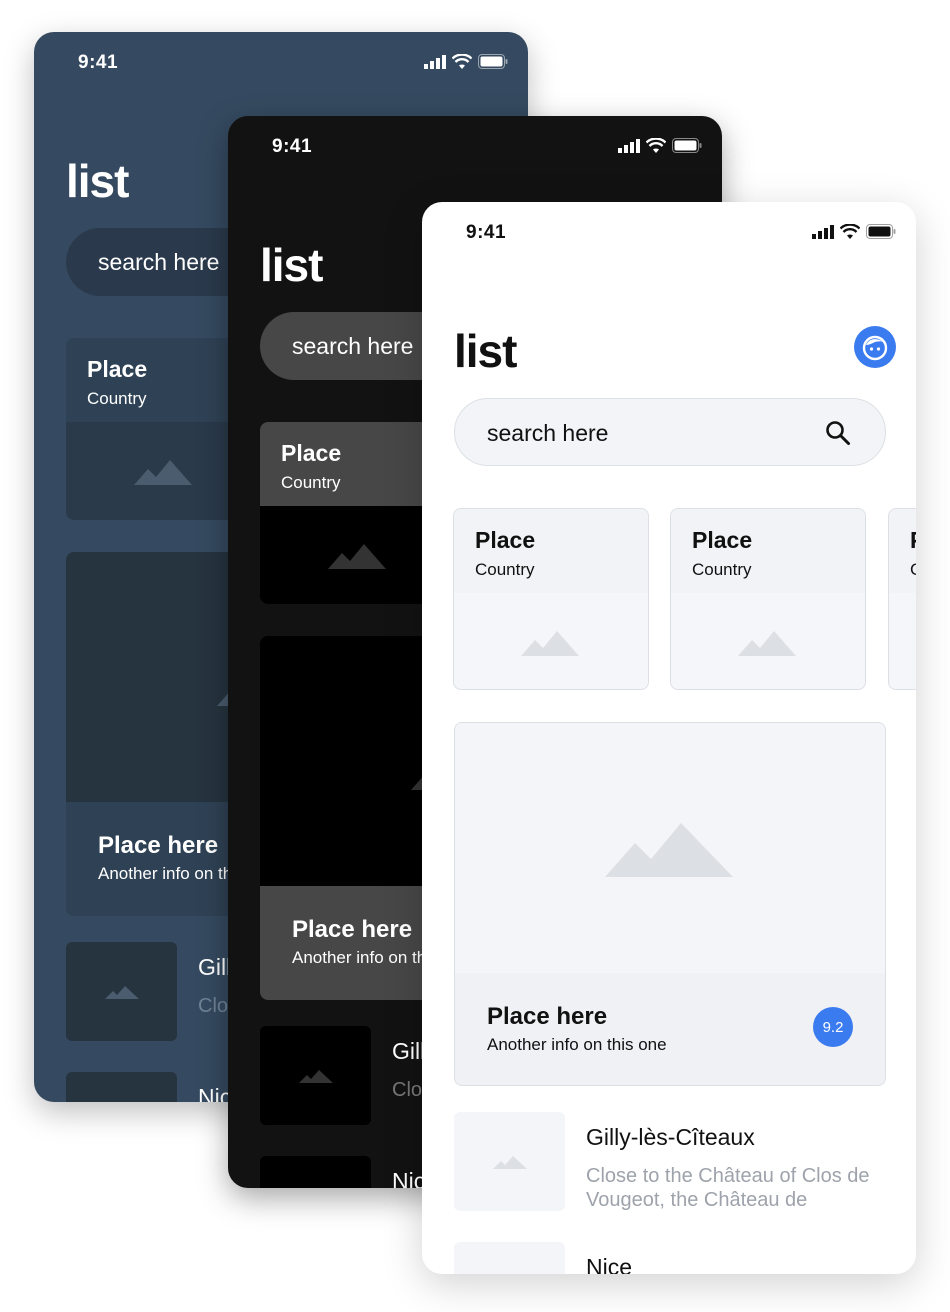  What do you see at coordinates (833, 1027) in the screenshot?
I see `rating-badge: 9.2` at bounding box center [833, 1027].